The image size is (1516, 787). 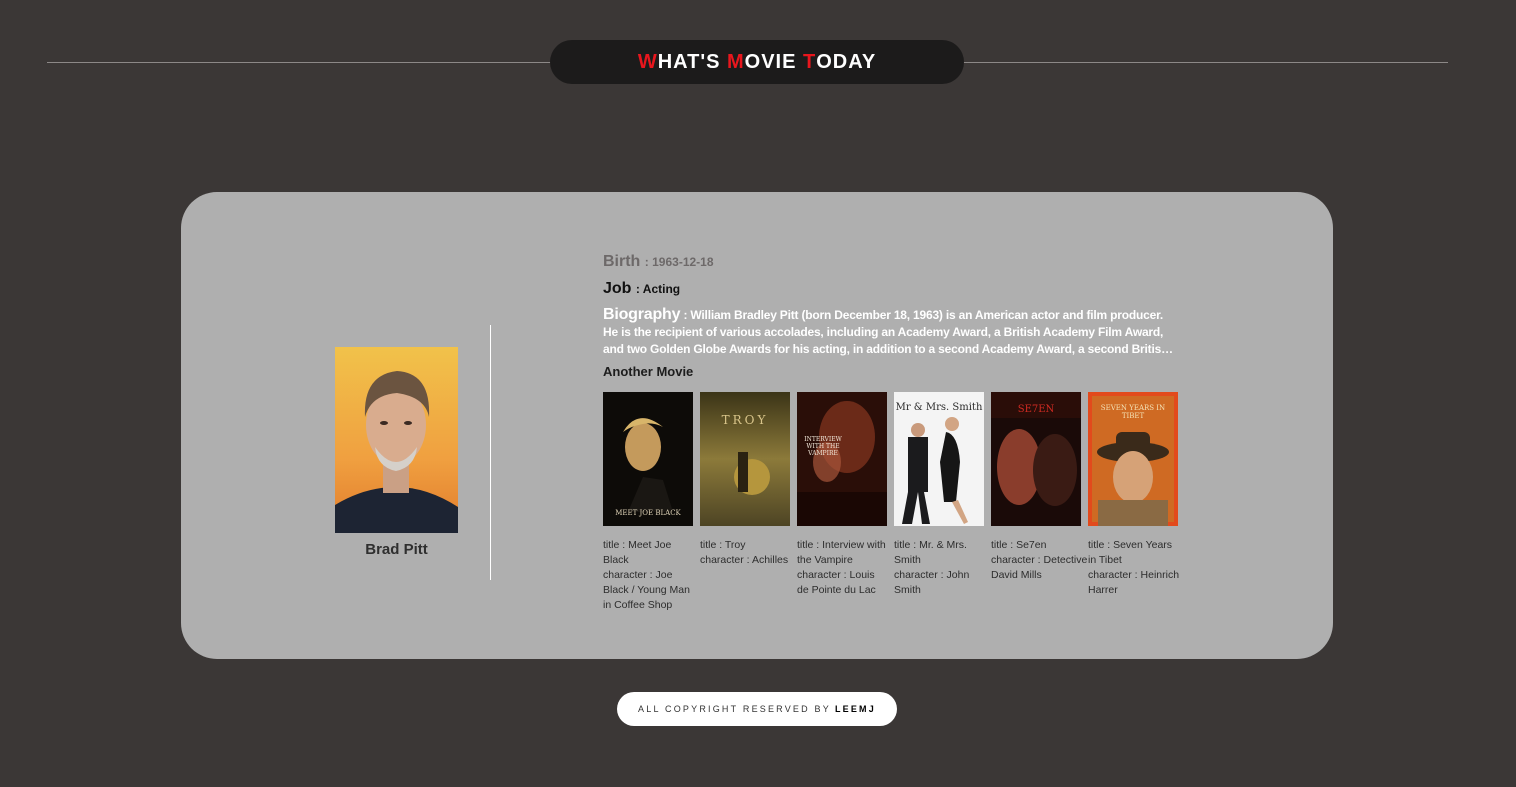 I want to click on vertical-divider, so click(x=490, y=452).